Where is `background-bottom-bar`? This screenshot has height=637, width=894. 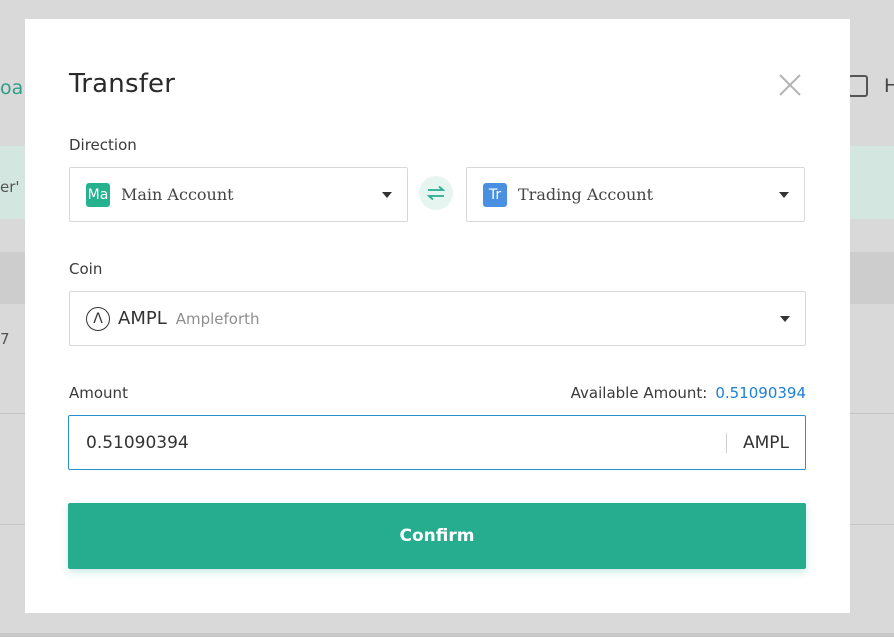 background-bottom-bar is located at coordinates (447, 635).